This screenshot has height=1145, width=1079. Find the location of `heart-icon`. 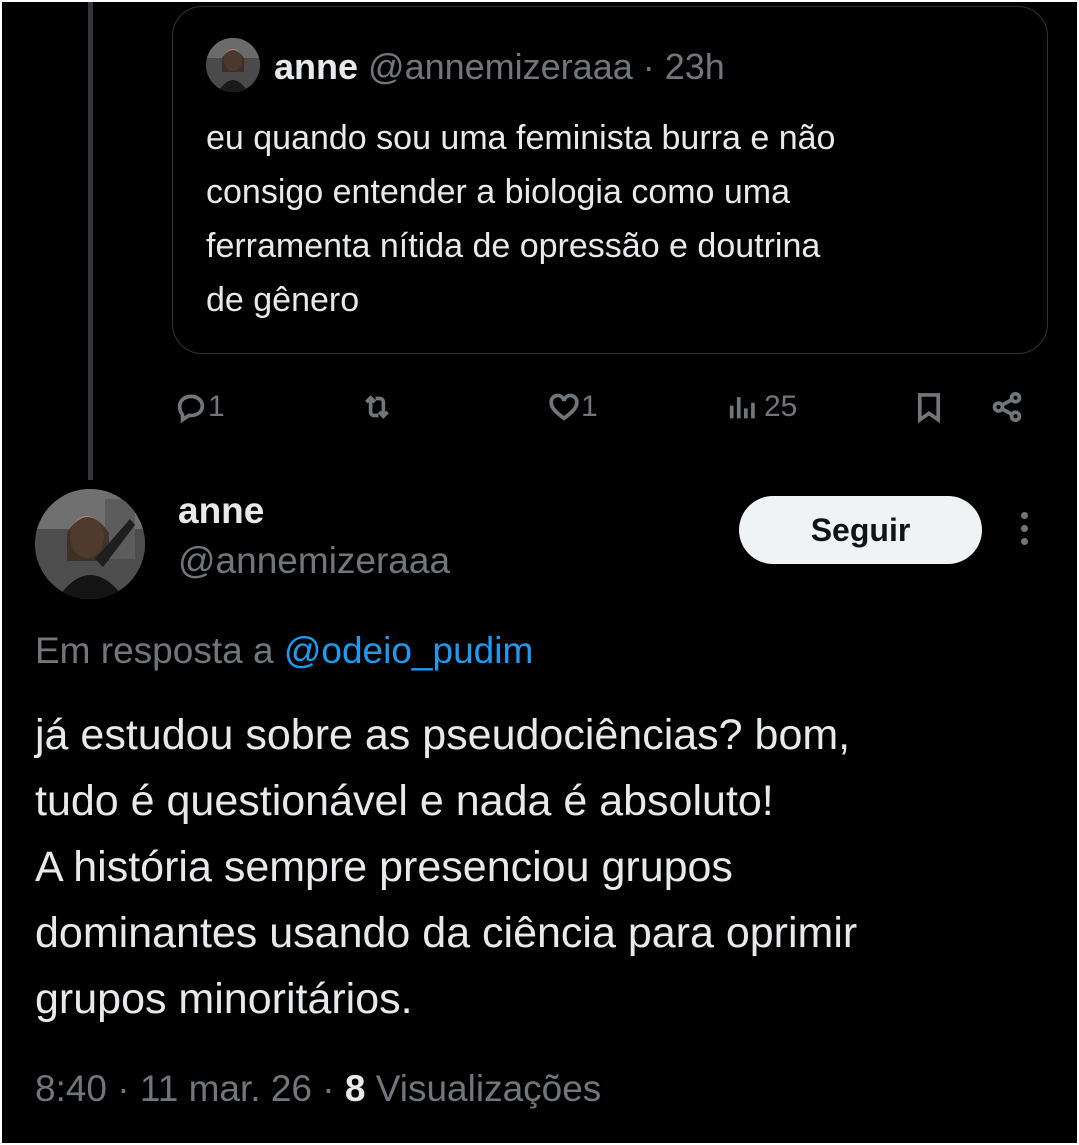

heart-icon is located at coordinates (564, 407).